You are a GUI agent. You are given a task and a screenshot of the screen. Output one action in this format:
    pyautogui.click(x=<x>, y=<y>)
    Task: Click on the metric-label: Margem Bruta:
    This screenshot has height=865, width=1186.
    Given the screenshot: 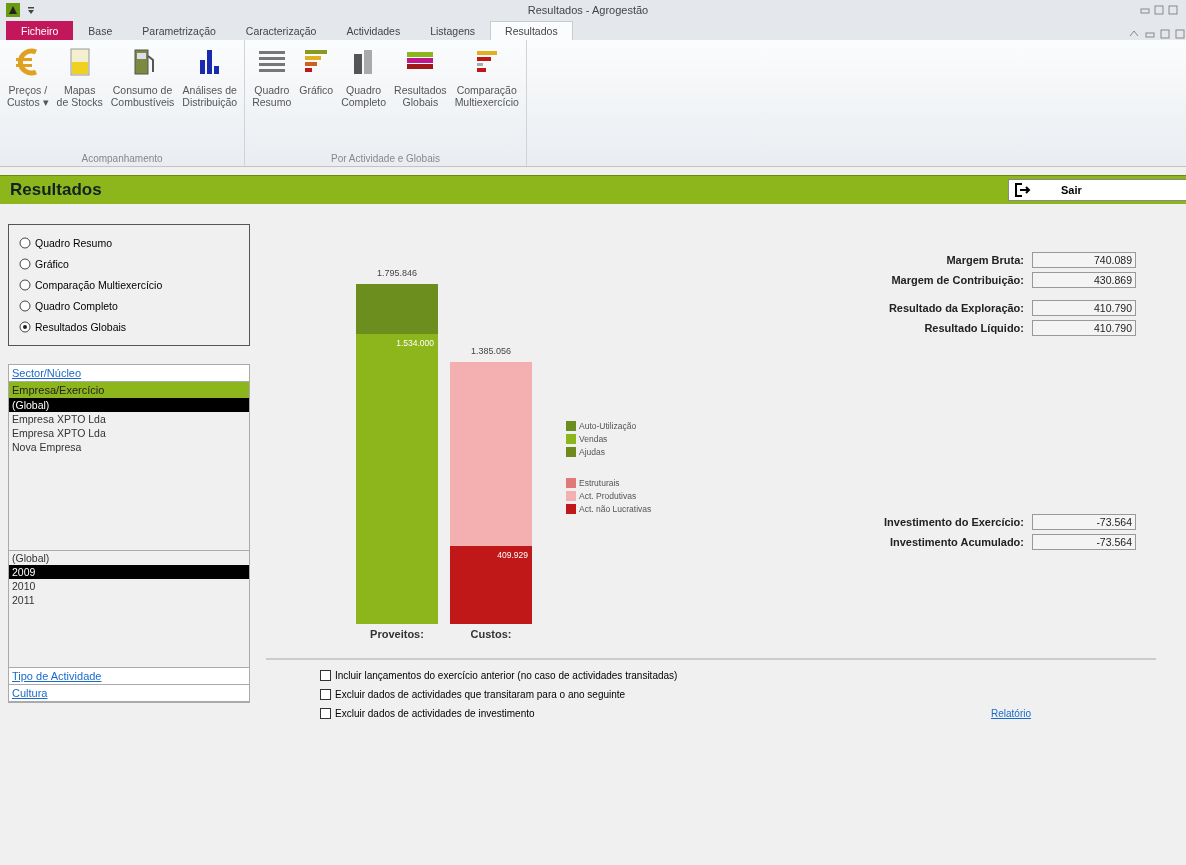 What is the action you would take?
    pyautogui.click(x=985, y=260)
    